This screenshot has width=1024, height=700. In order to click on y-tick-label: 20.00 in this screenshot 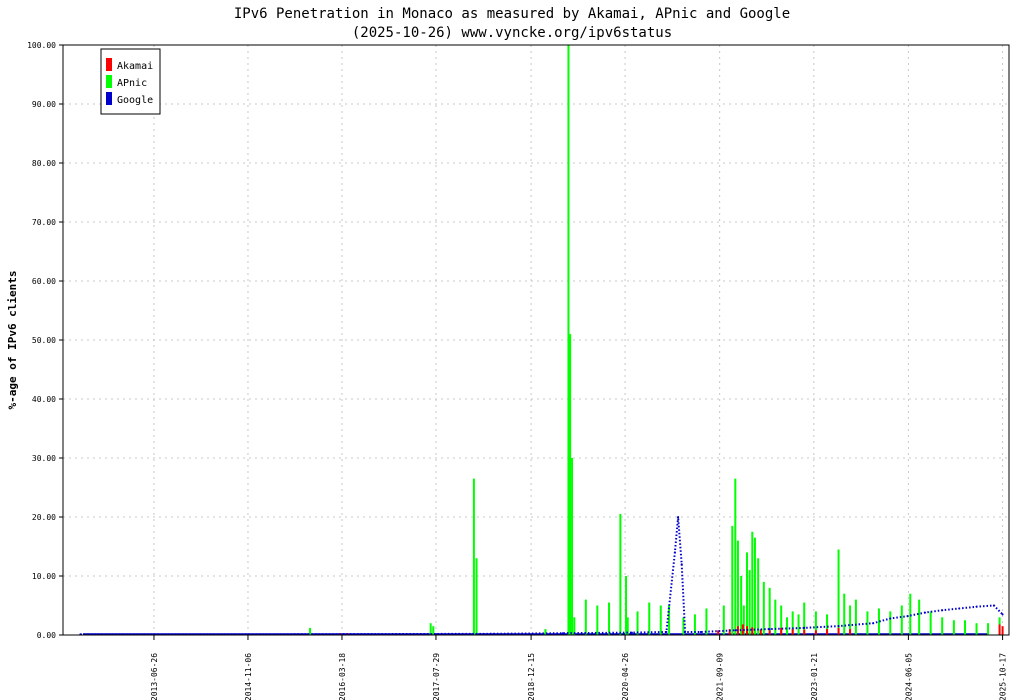, I will do `click(44, 517)`.